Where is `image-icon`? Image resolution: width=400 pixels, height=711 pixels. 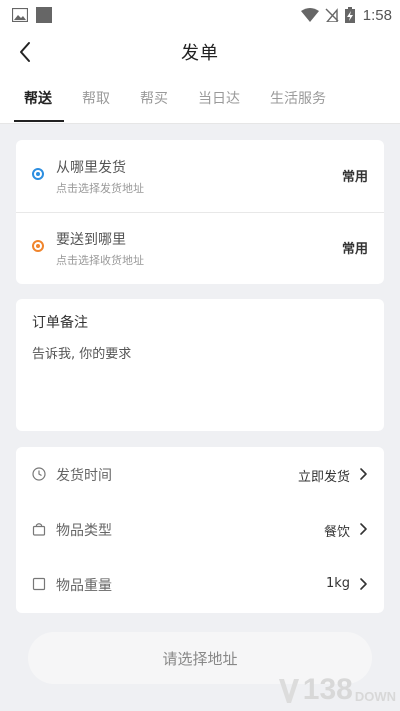
image-icon is located at coordinates (20, 15).